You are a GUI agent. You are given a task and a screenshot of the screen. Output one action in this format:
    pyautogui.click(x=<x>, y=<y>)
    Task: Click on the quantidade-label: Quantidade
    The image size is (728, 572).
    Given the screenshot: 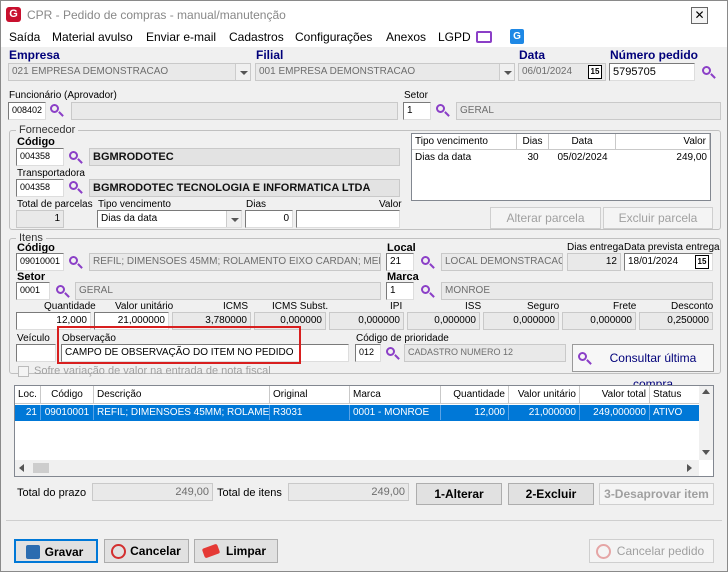 What is the action you would take?
    pyautogui.click(x=70, y=306)
    